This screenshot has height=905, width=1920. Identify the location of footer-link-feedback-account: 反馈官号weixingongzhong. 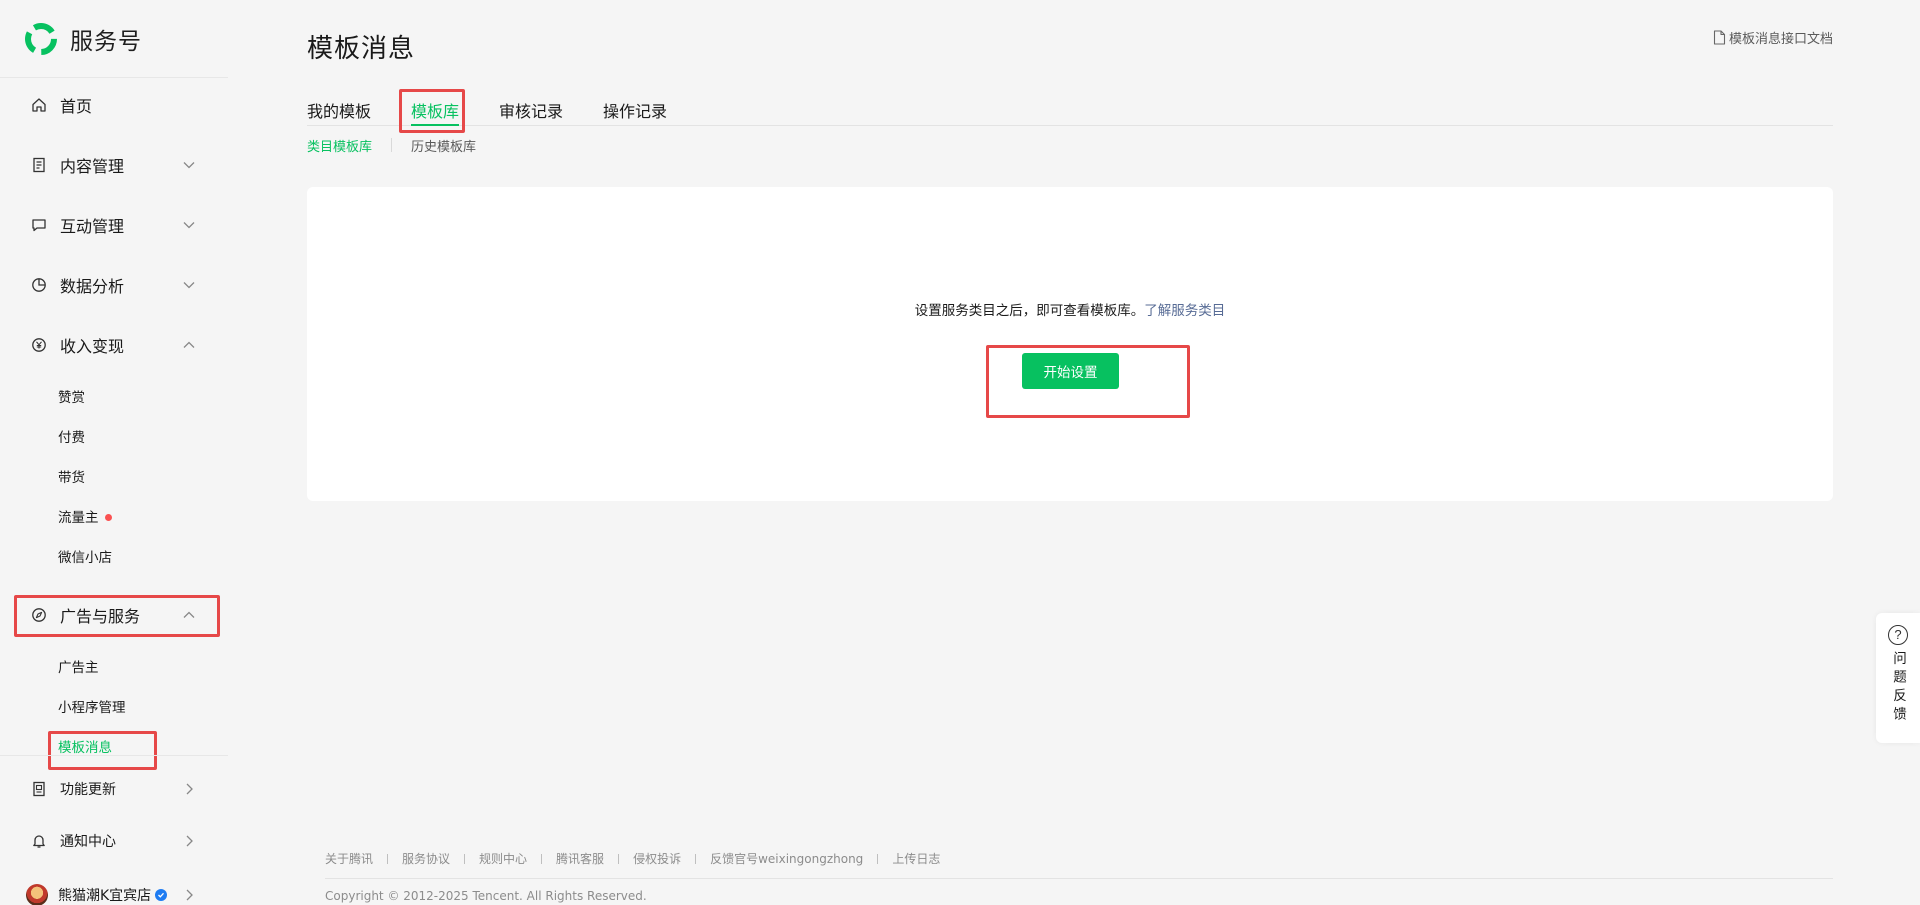
(786, 858).